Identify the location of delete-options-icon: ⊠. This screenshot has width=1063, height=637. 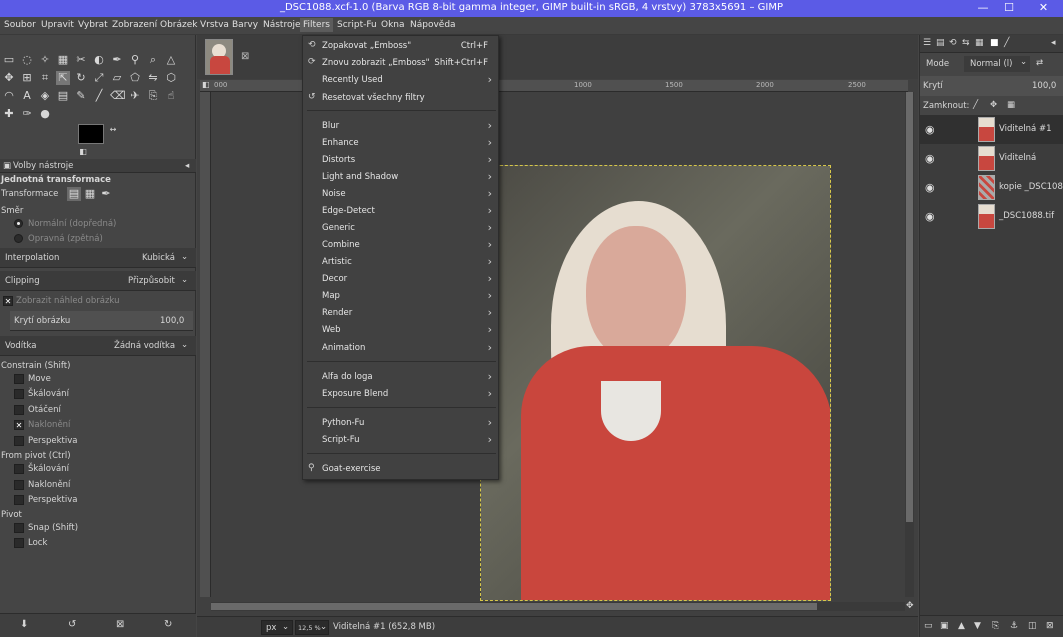
(120, 624).